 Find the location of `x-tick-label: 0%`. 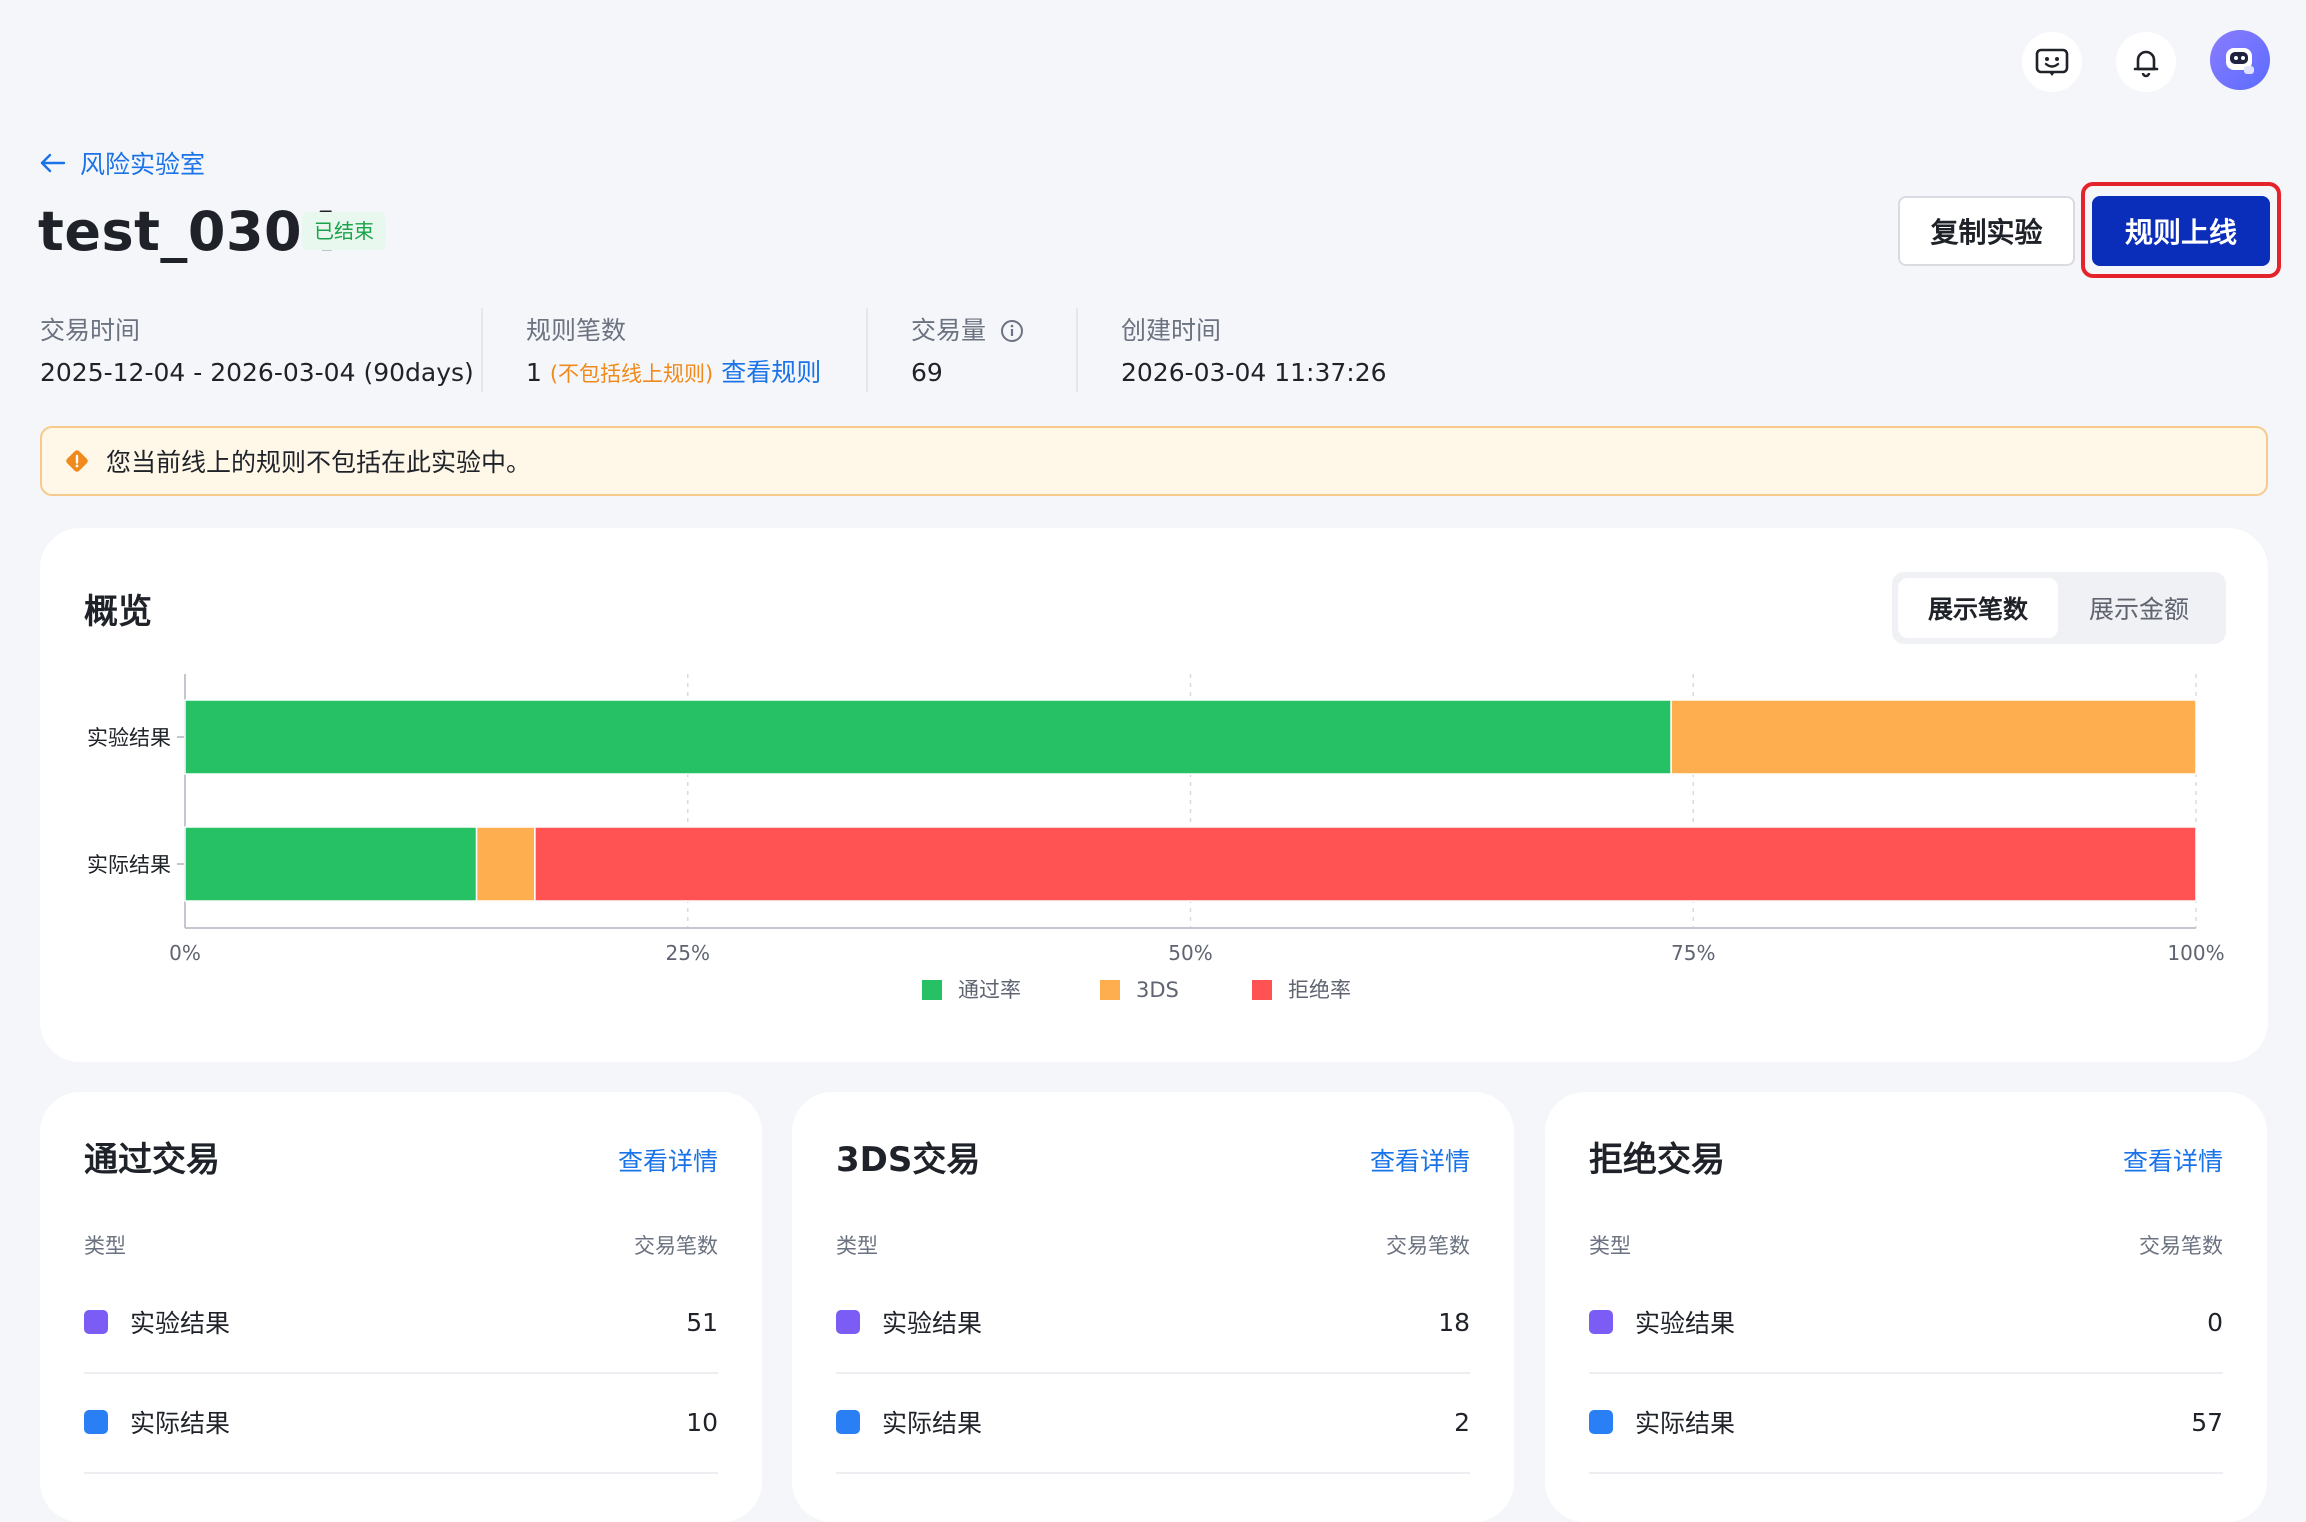

x-tick-label: 0% is located at coordinates (185, 953).